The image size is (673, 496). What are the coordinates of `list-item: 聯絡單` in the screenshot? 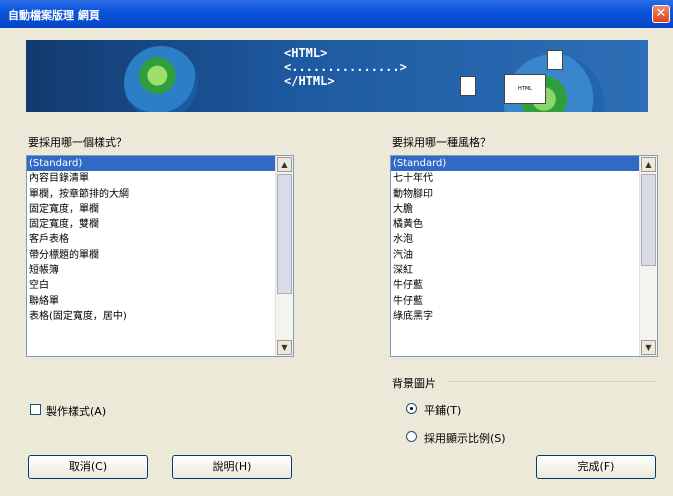 It's located at (151, 301).